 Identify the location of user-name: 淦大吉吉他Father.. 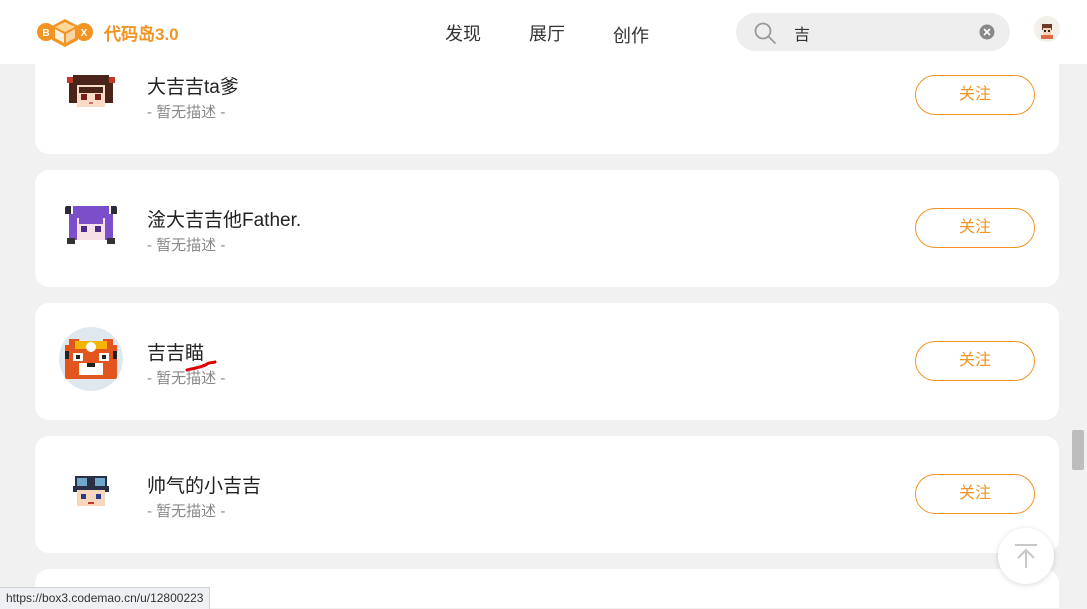
(224, 218).